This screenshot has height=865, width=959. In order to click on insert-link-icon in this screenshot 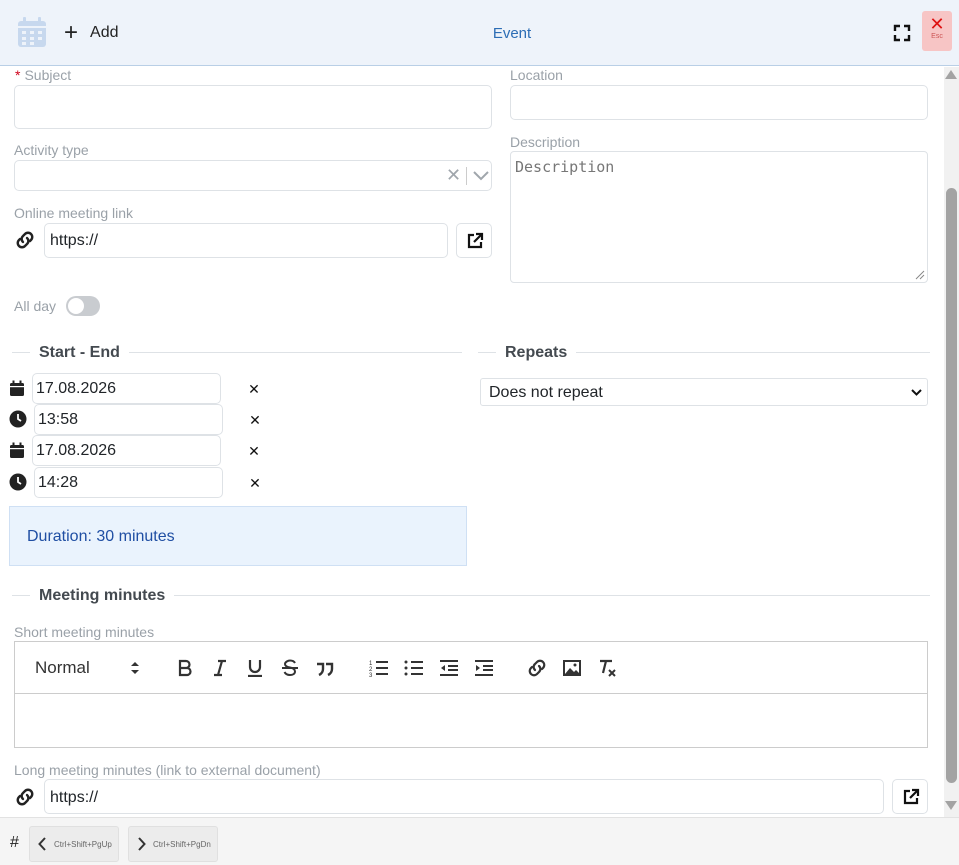, I will do `click(537, 668)`.